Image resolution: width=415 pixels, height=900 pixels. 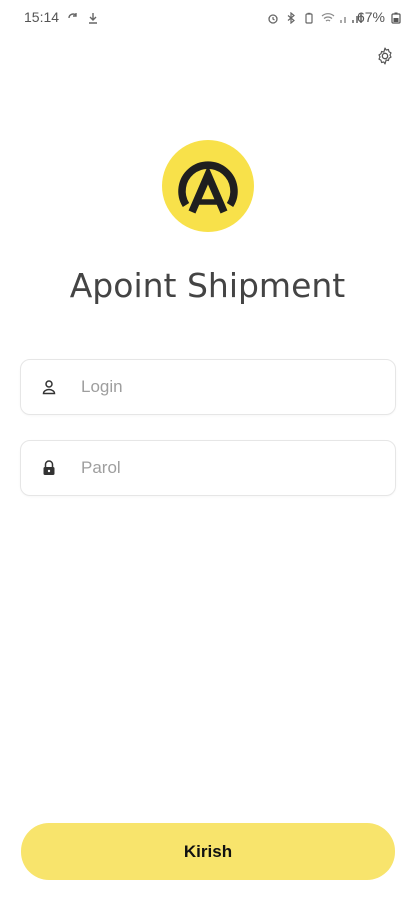 What do you see at coordinates (291, 18) in the screenshot?
I see `bluetooth-icon` at bounding box center [291, 18].